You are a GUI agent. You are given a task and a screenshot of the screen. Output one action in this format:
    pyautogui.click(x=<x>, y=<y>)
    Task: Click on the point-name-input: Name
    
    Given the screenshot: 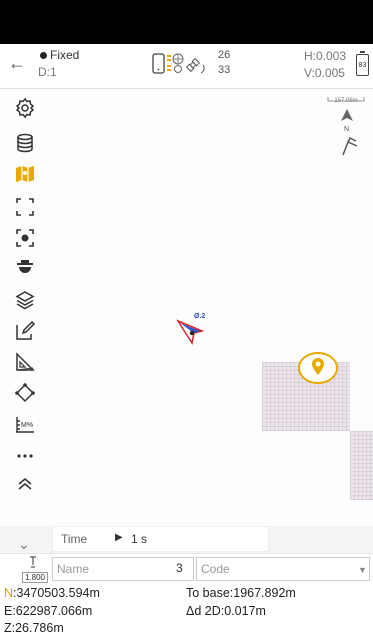 What is the action you would take?
    pyautogui.click(x=123, y=569)
    